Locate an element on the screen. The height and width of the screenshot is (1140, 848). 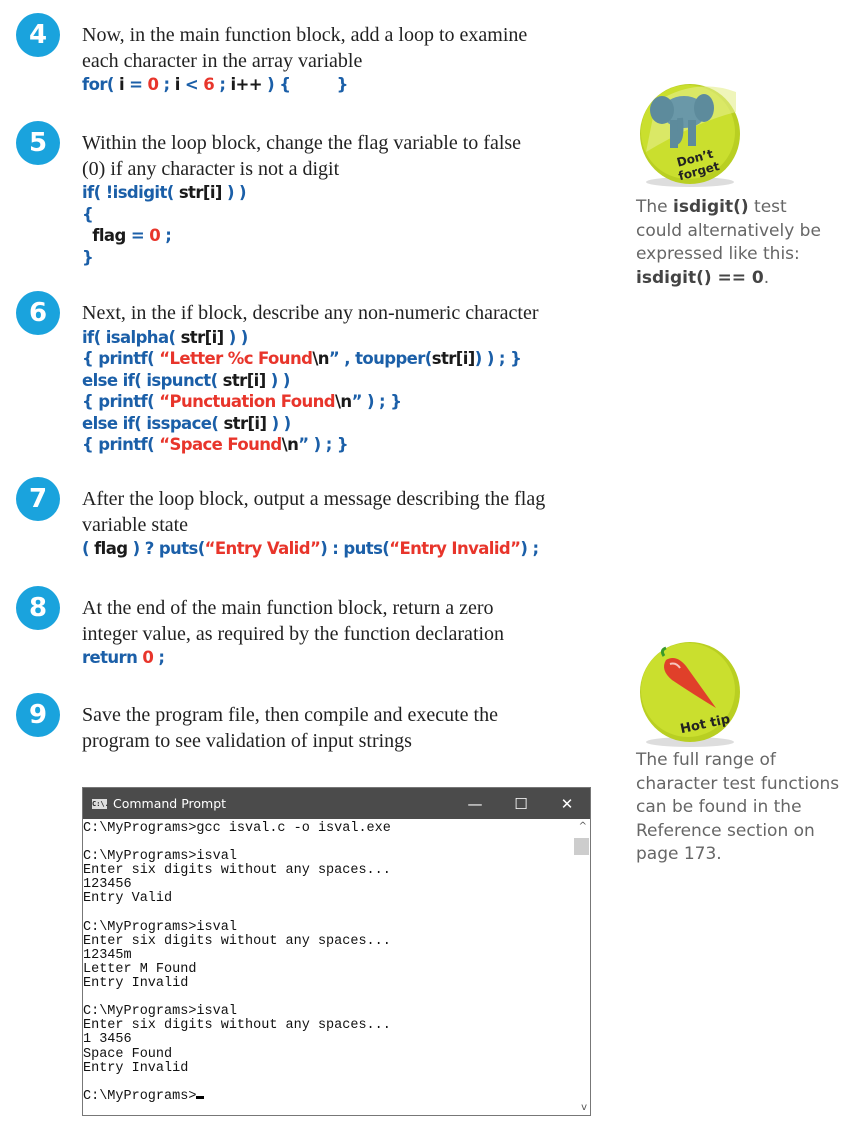
hot-tip-badge: Hot tip is located at coordinates (690, 694).